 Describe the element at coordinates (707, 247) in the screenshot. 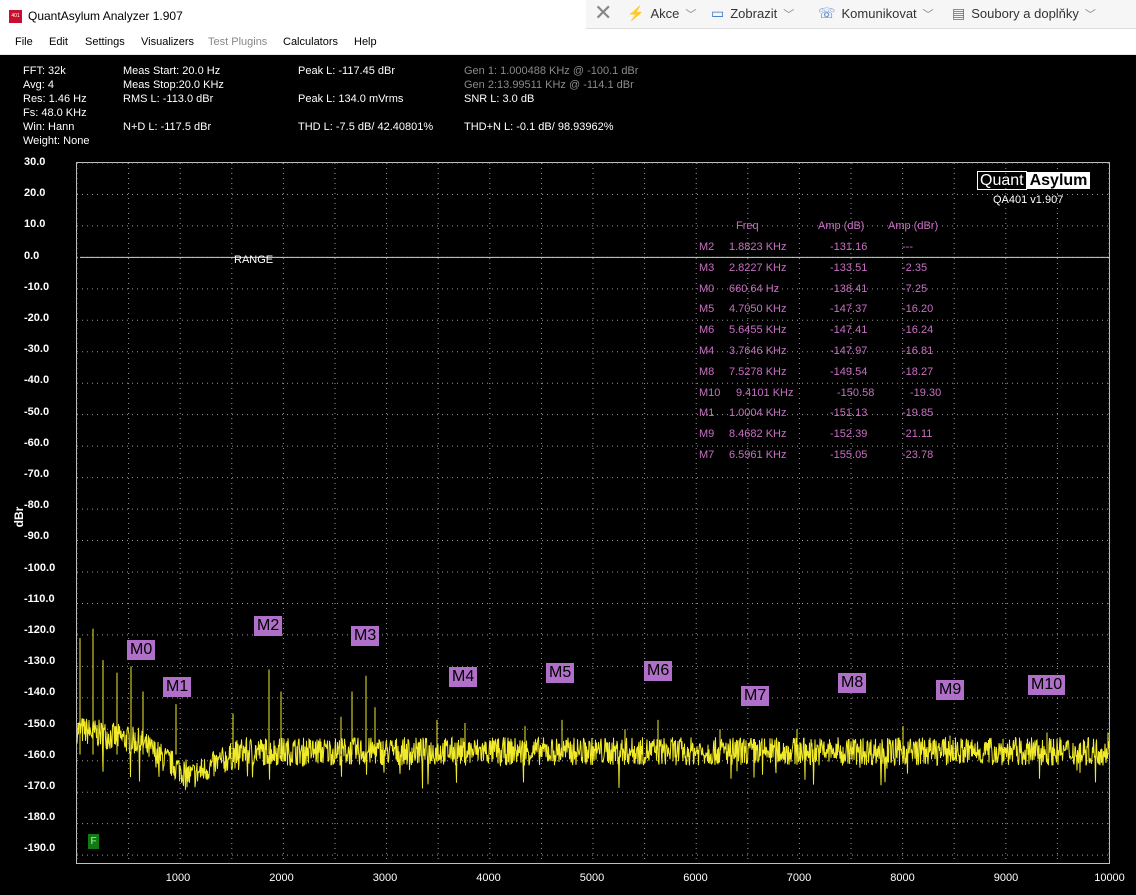

I see `marker-table-cell: M2` at that location.